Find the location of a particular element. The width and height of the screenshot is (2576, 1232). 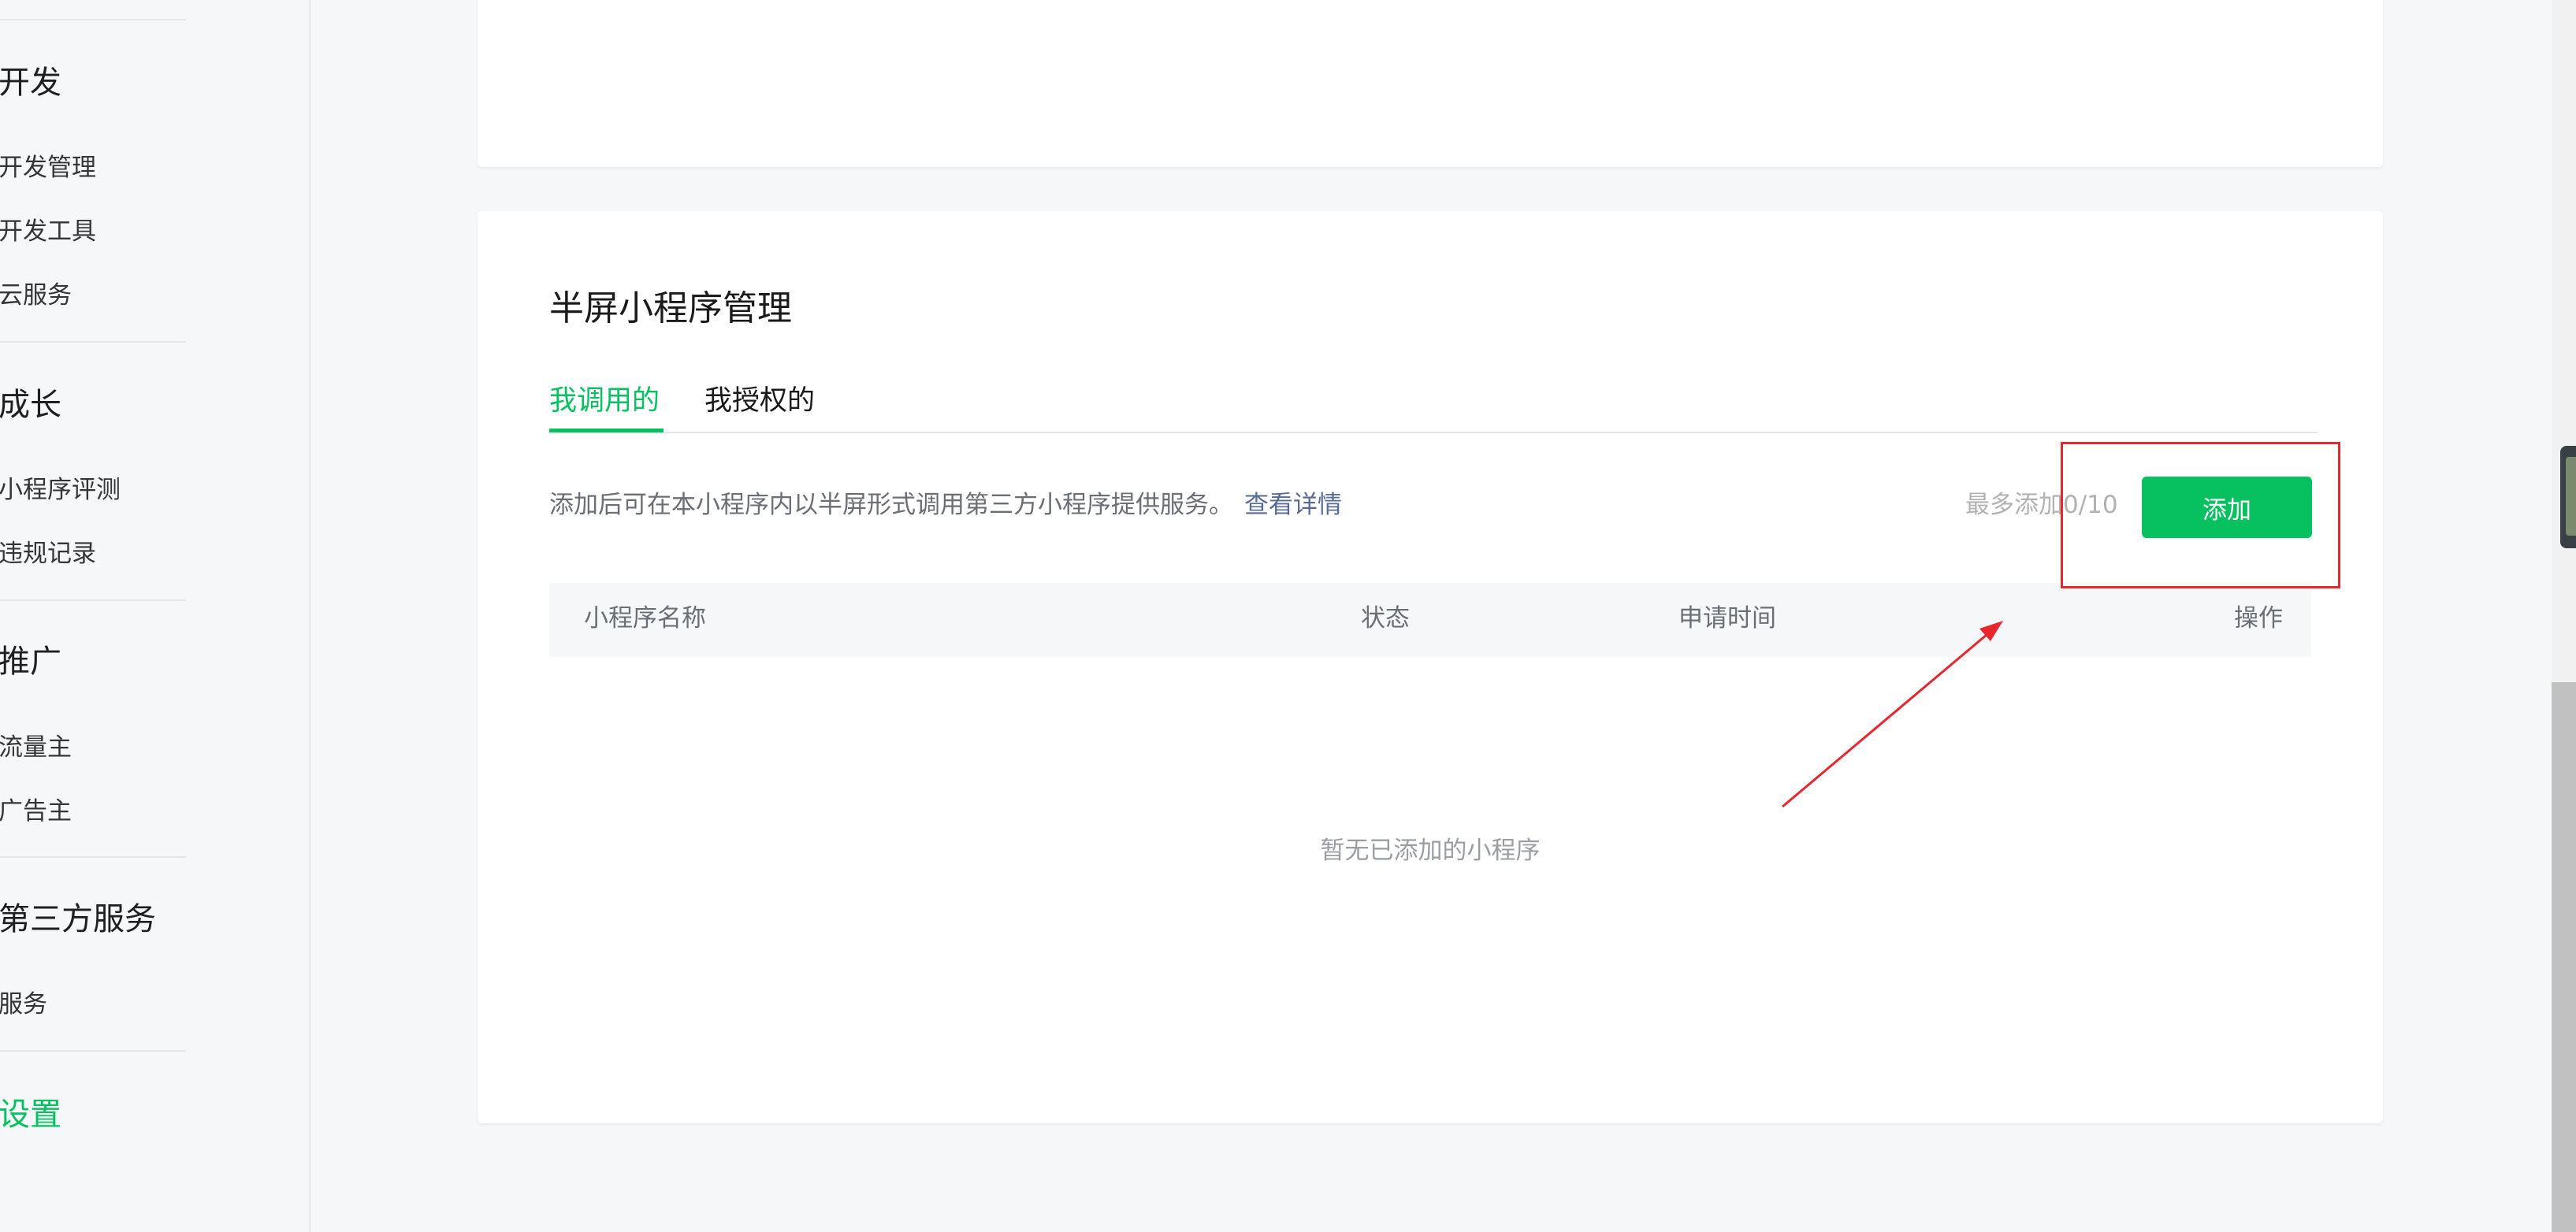

tab-my-calls: 我调用的 is located at coordinates (604, 401).